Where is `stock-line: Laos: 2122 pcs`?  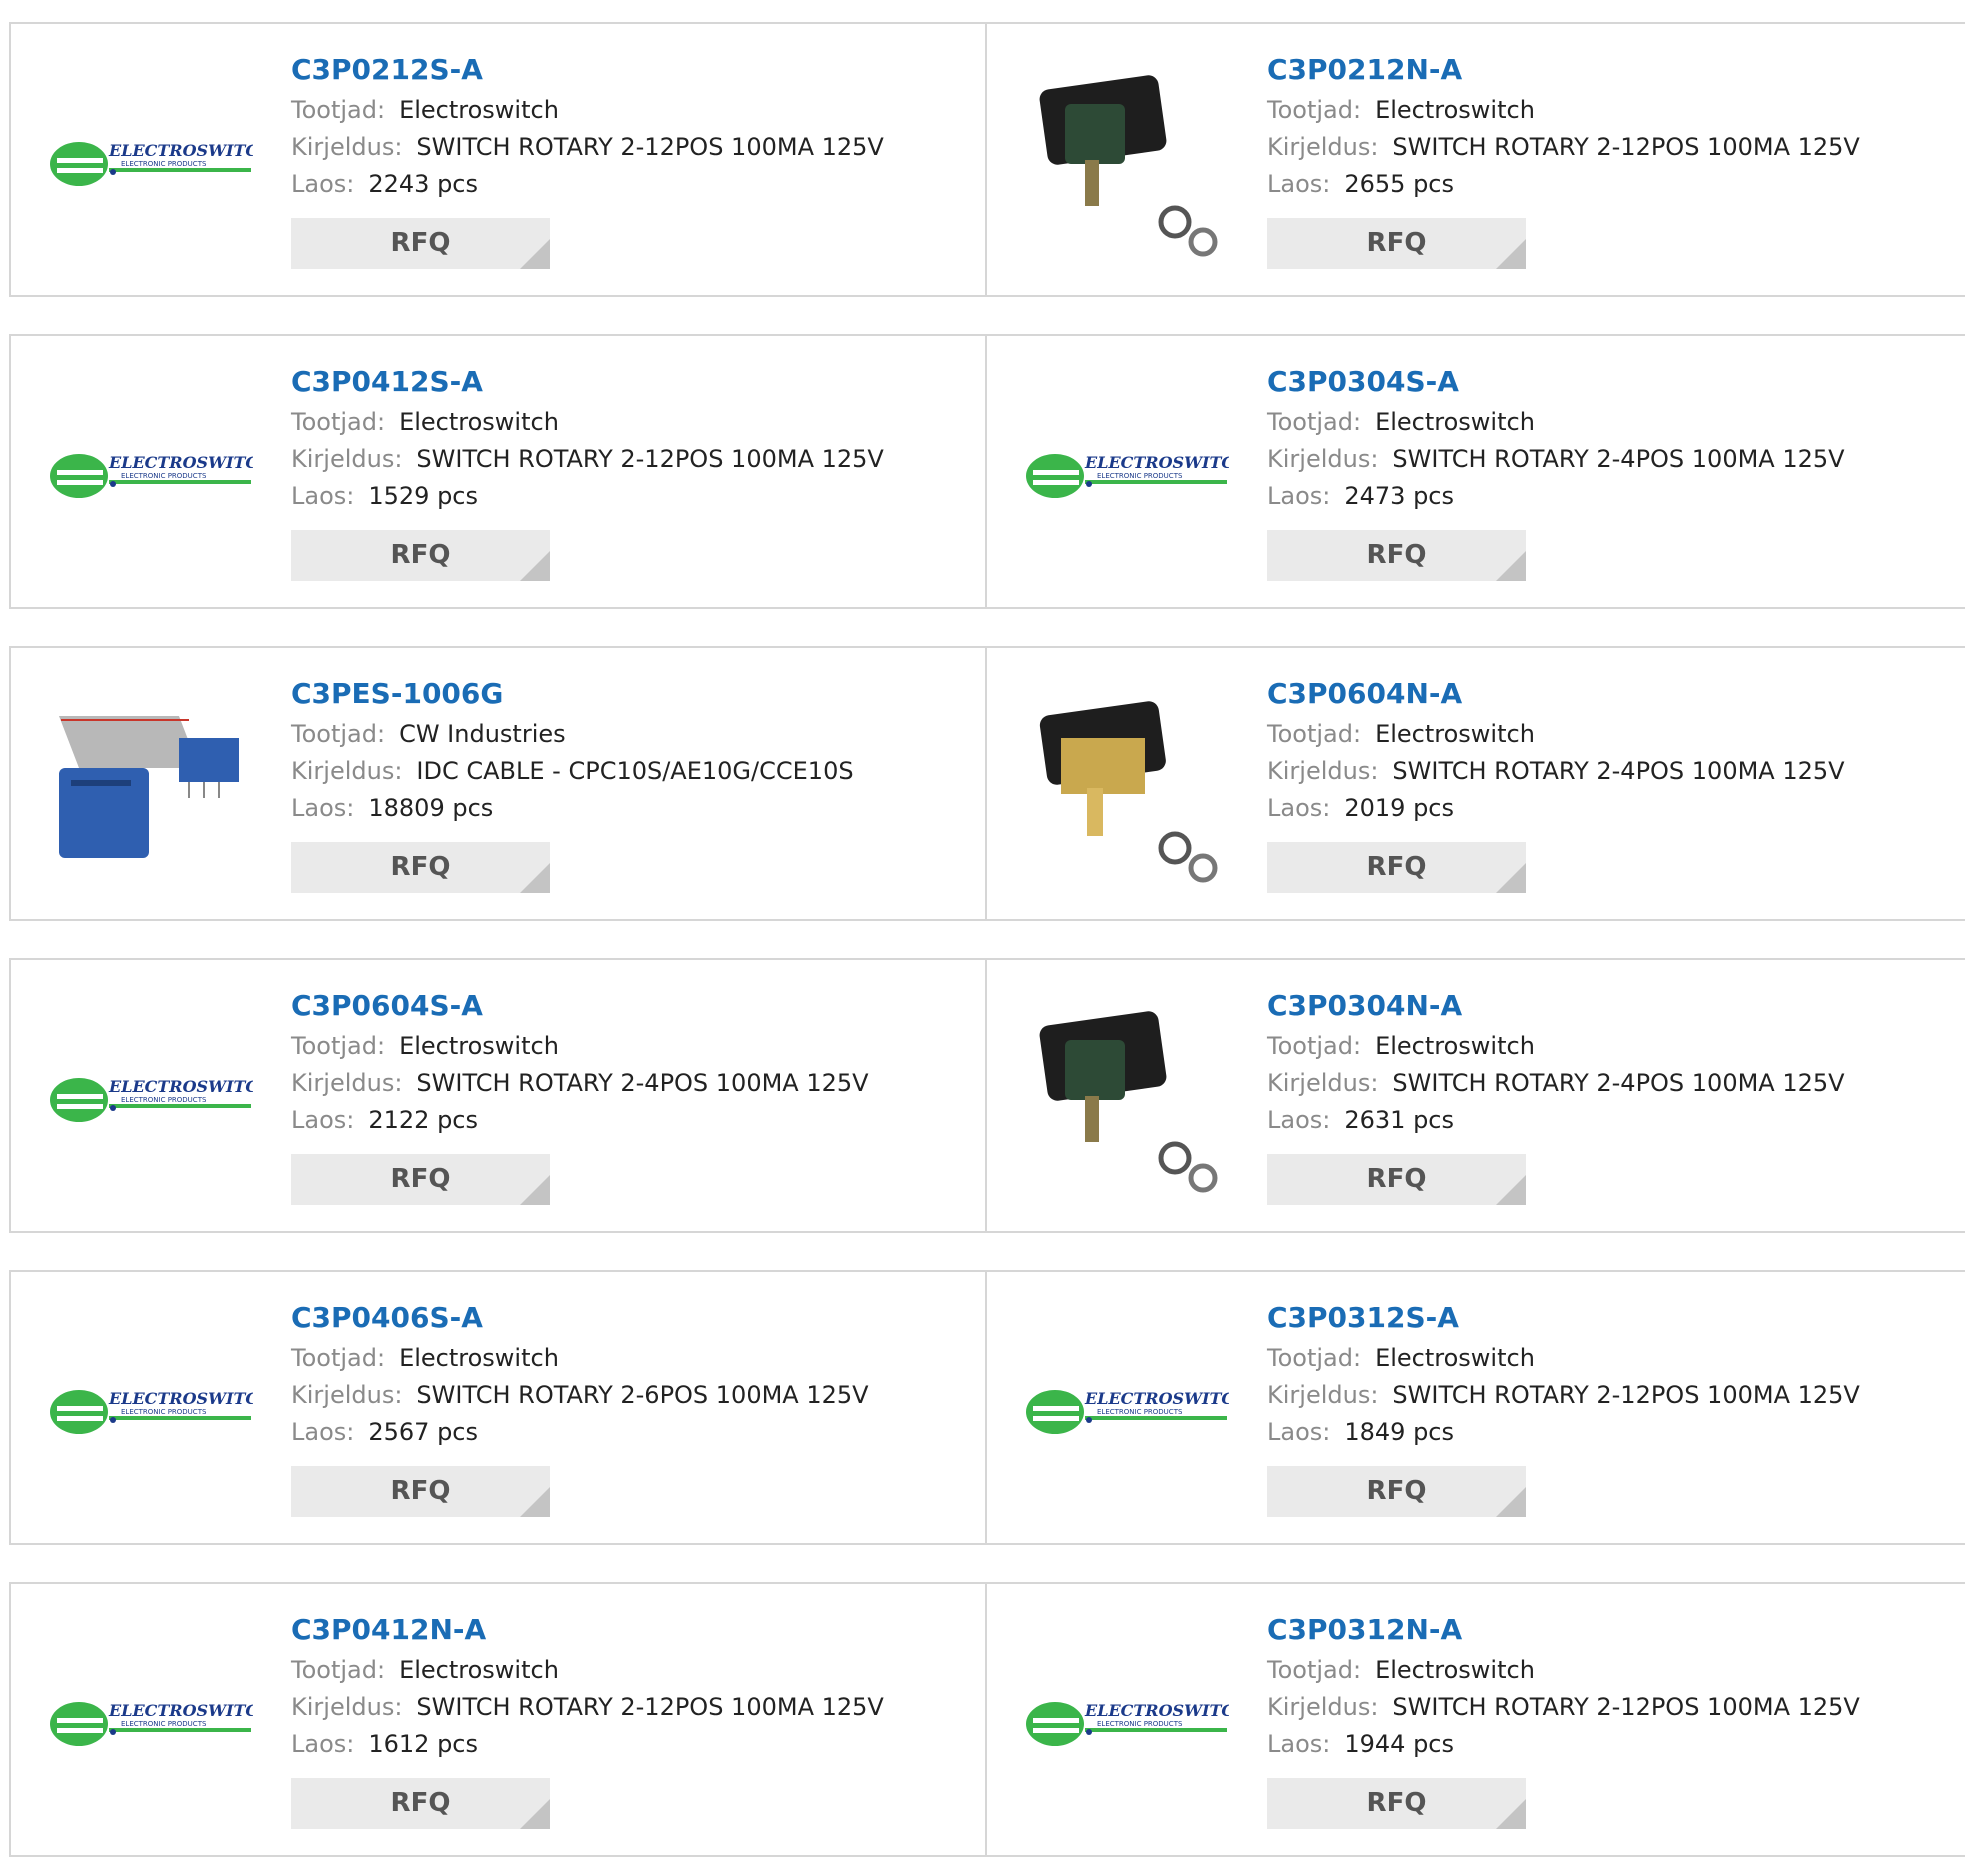
stock-line: Laos: 2122 pcs is located at coordinates (580, 1120).